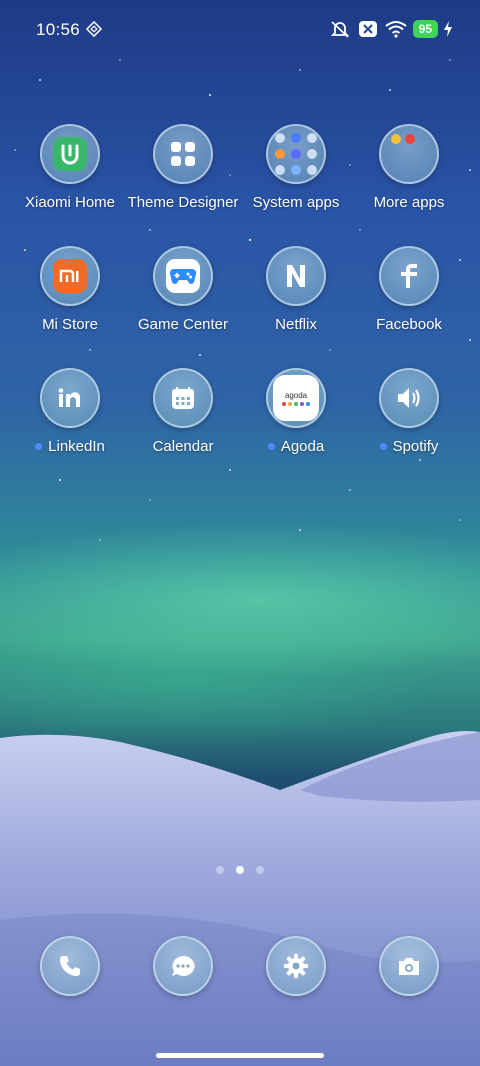  What do you see at coordinates (296, 395) in the screenshot?
I see `agoda-logo-text: agoda` at bounding box center [296, 395].